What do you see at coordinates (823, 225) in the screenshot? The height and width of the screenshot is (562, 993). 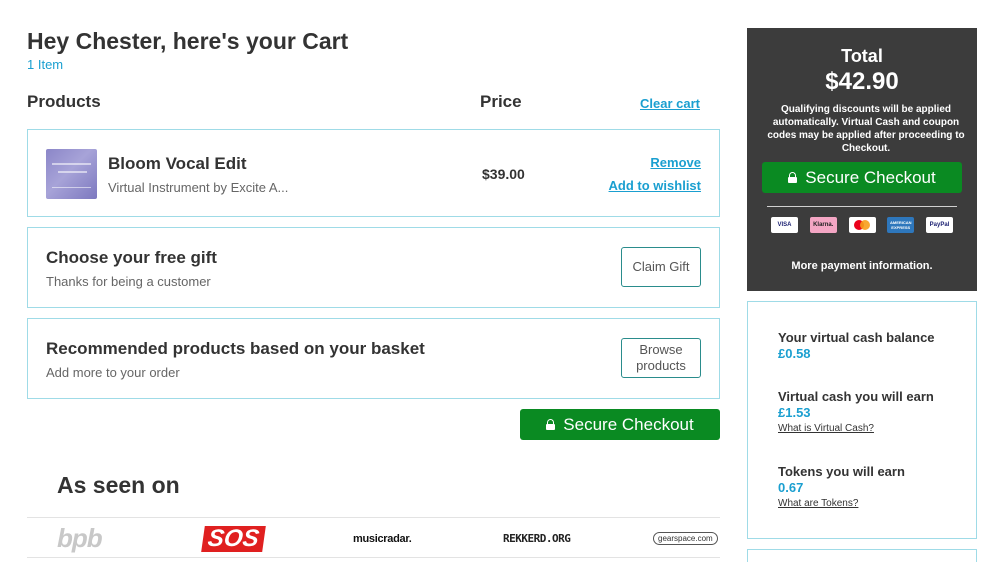 I see `klarna-icon: Klarna.` at bounding box center [823, 225].